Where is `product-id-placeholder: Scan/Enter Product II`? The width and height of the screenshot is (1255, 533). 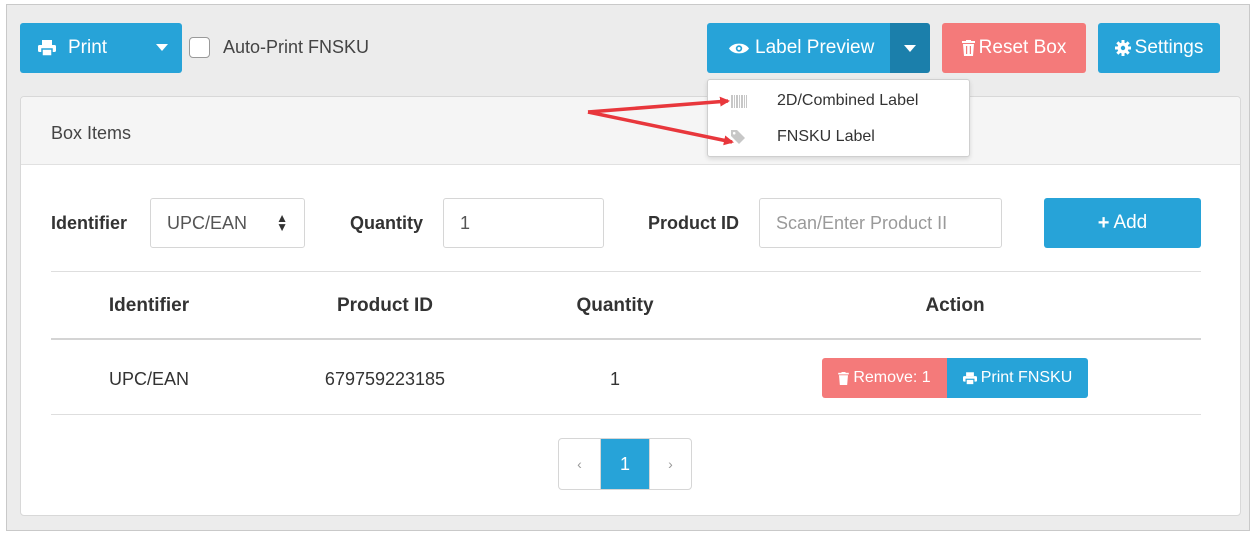
product-id-placeholder: Scan/Enter Product II is located at coordinates (862, 222).